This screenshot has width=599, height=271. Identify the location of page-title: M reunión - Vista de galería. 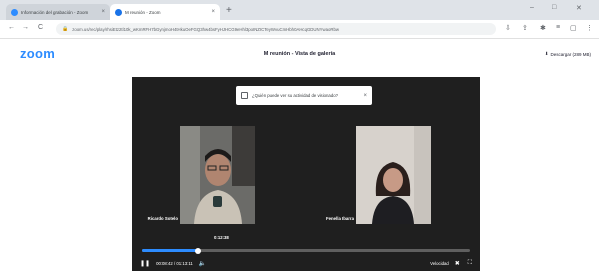
(299, 54).